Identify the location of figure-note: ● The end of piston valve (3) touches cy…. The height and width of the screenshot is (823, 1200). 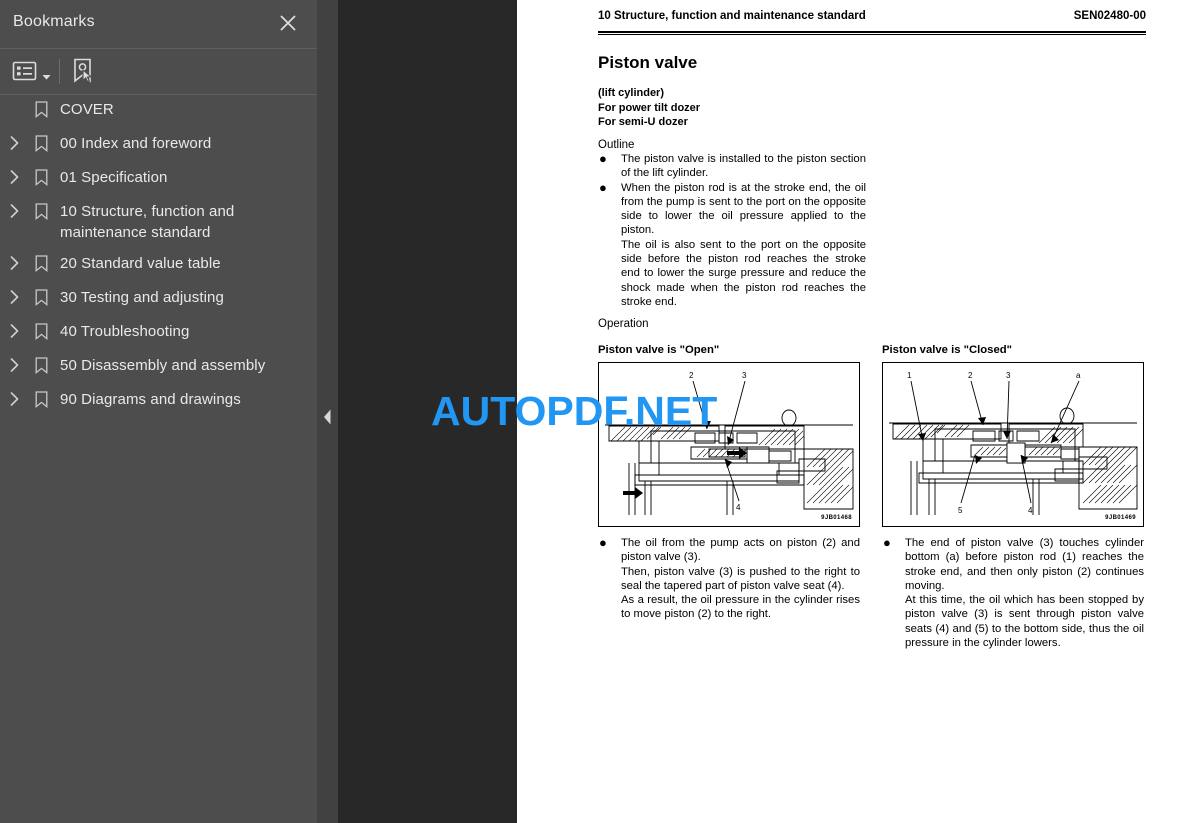
(1013, 592).